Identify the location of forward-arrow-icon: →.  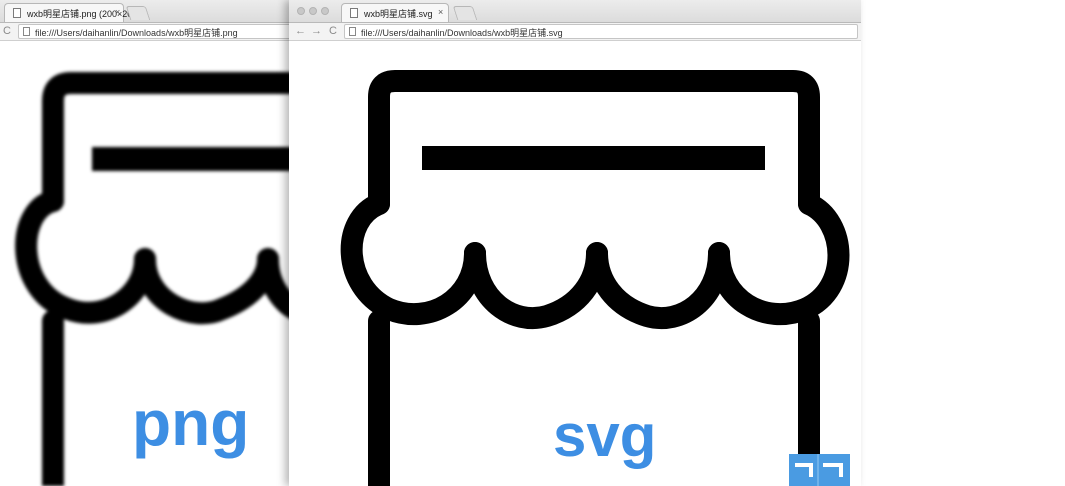
(316, 31).